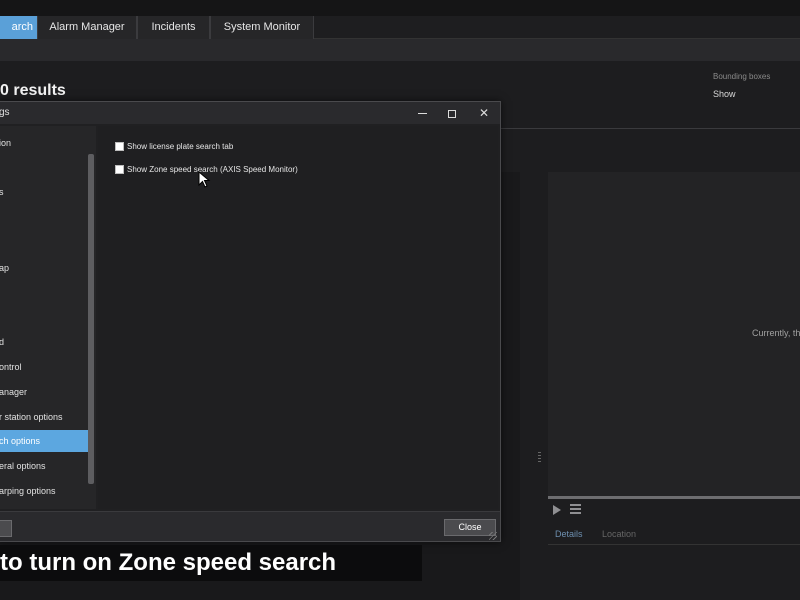 Image resolution: width=800 pixels, height=600 pixels. I want to click on timeline-bar, so click(674, 497).